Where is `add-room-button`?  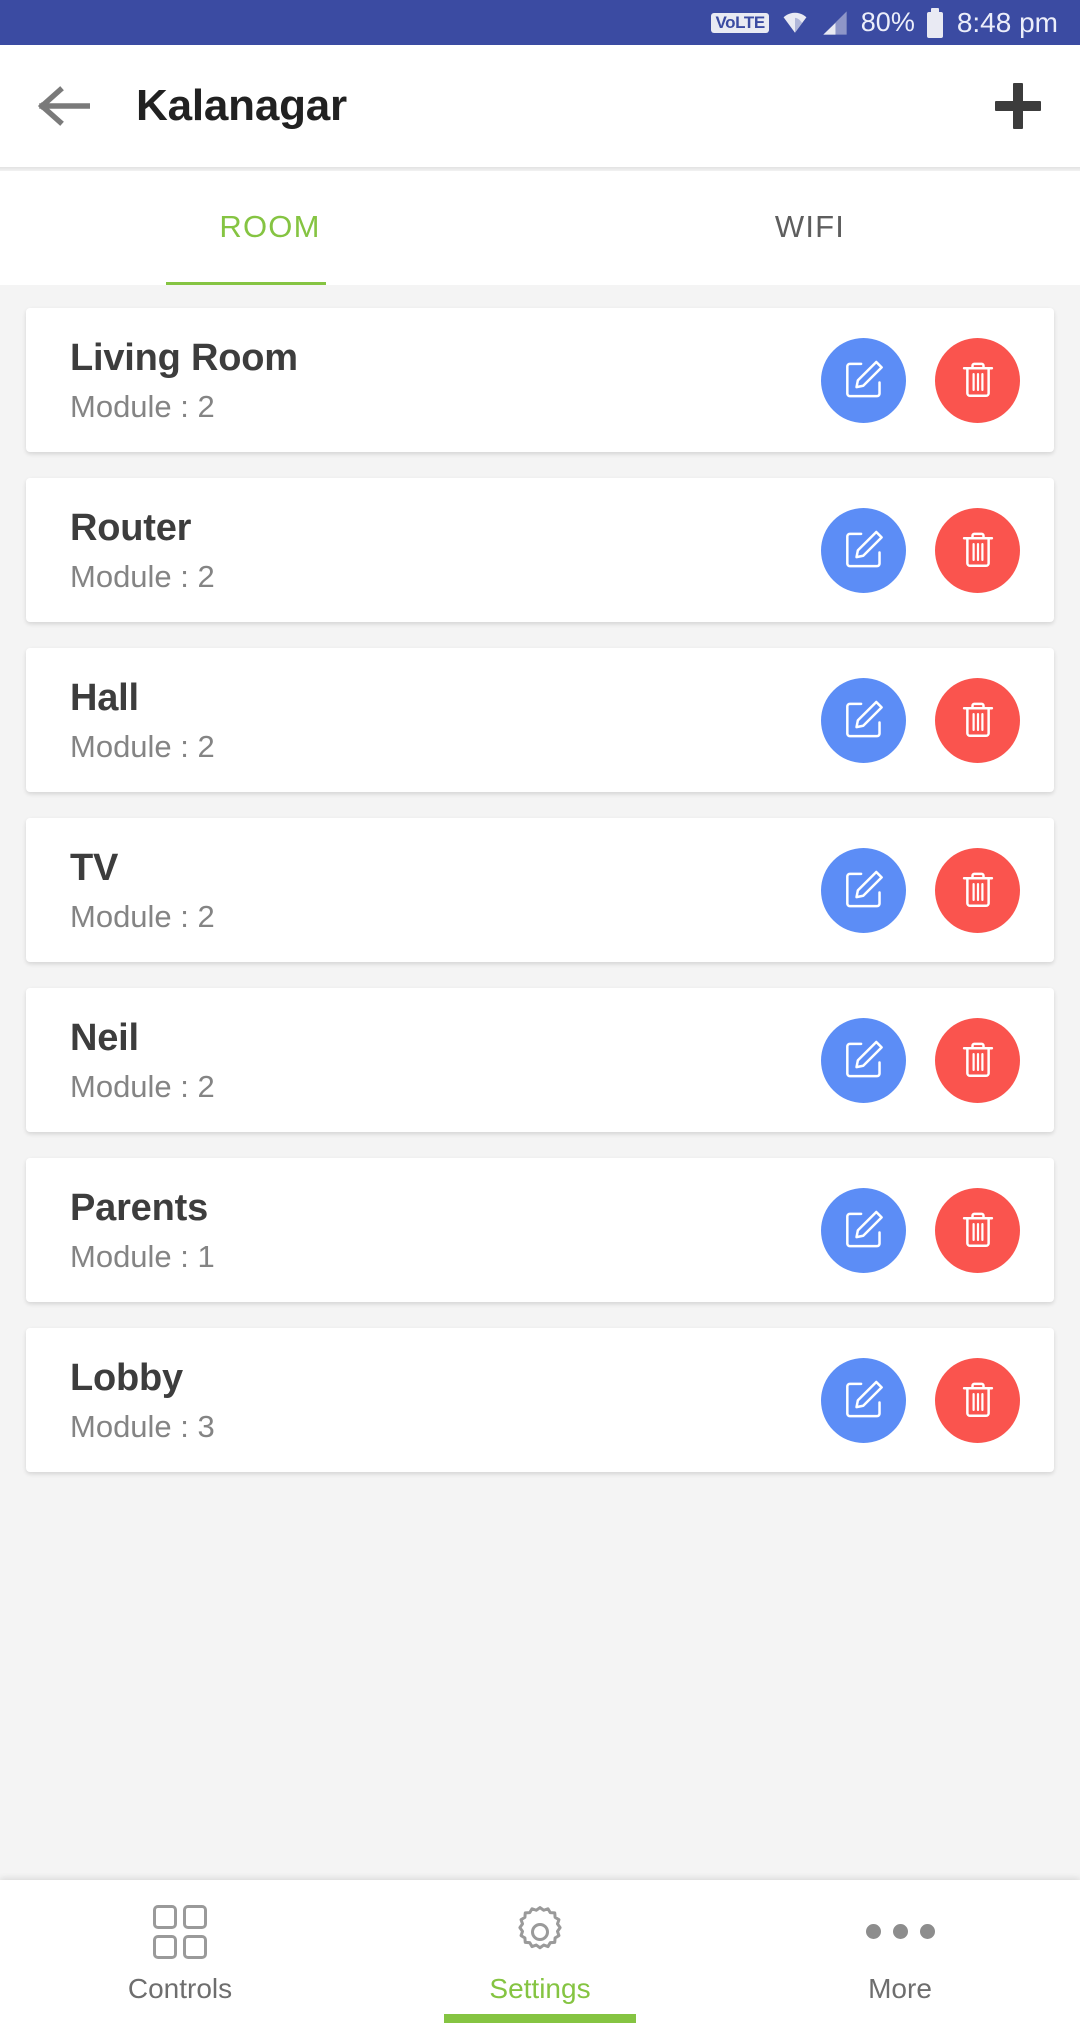 add-room-button is located at coordinates (1018, 106).